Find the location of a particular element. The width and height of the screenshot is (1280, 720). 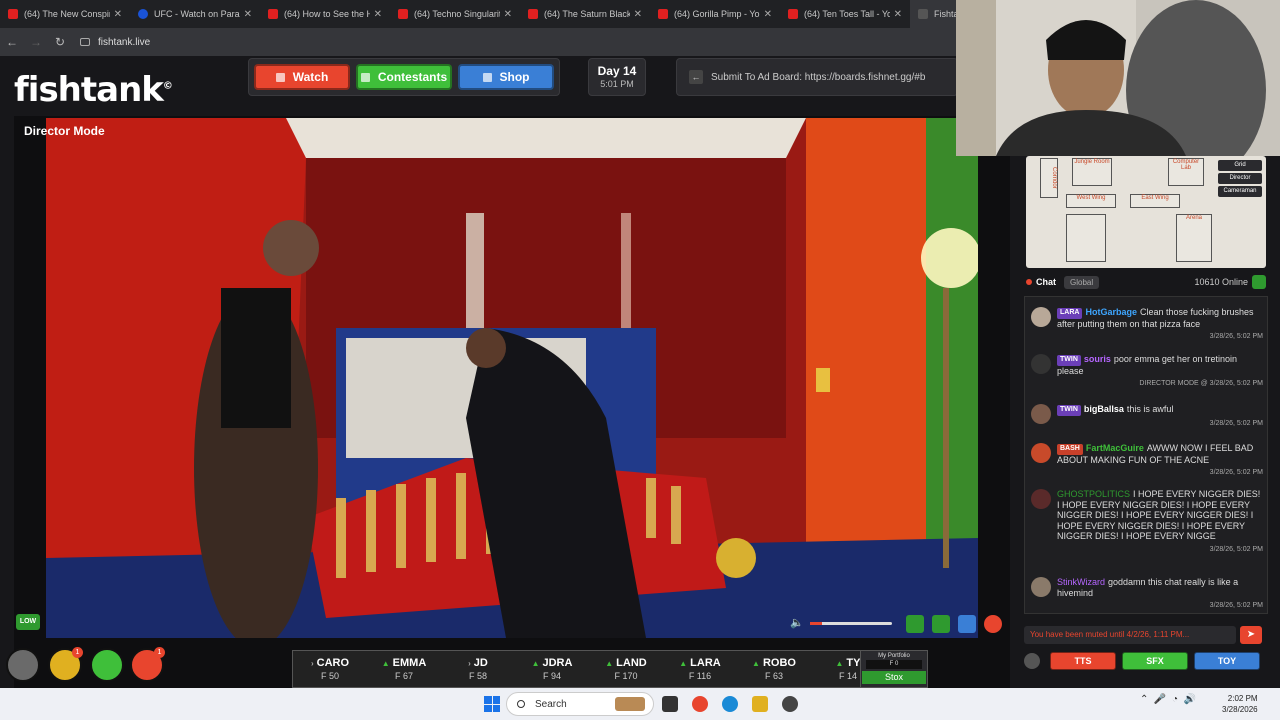

address-bar: fishtank.live is located at coordinates (115, 42).